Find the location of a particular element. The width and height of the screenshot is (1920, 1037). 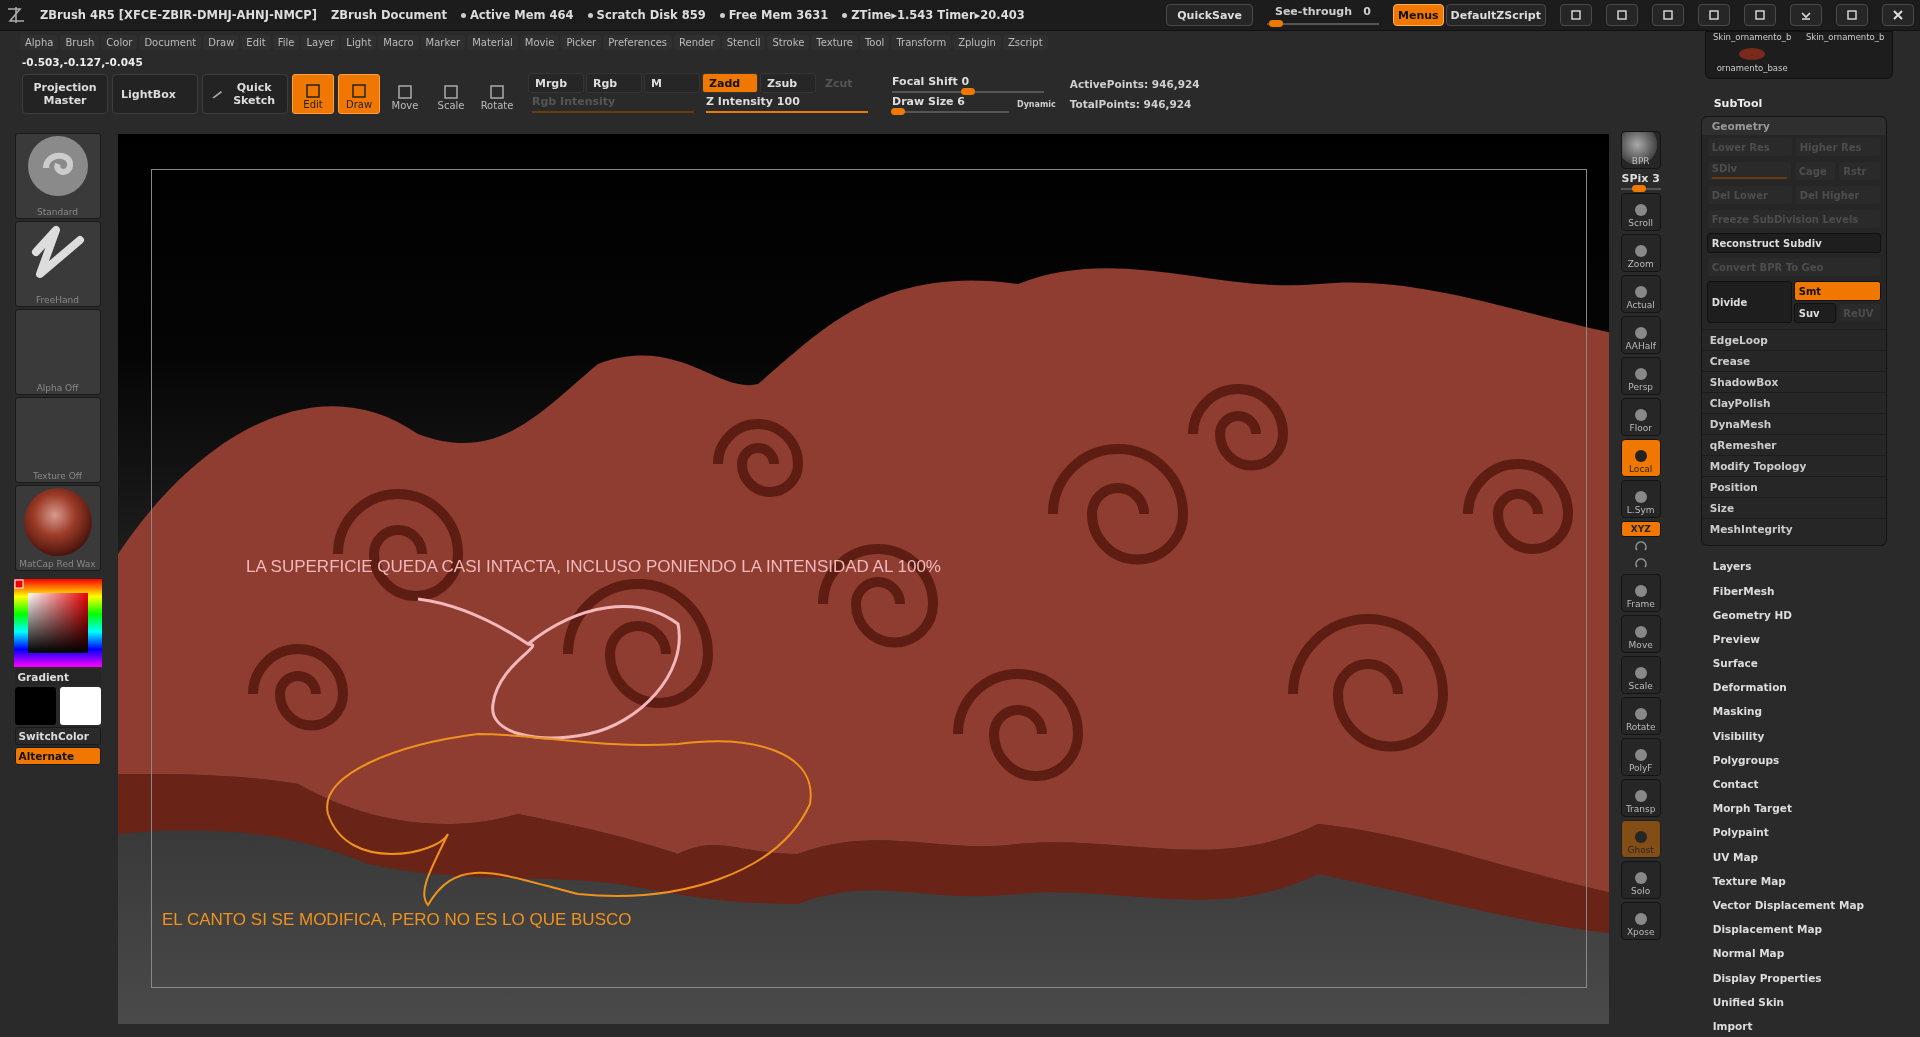

menu-item: Stencil is located at coordinates (743, 42).